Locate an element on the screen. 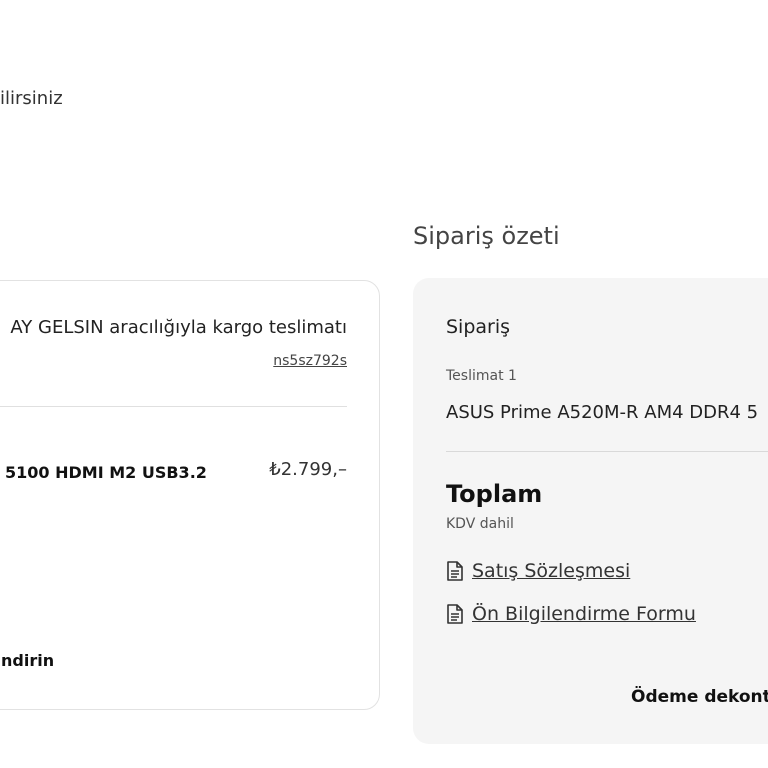 Image resolution: width=768 pixels, height=768 pixels. info-form-label: Ön Bilgilendirme Formu is located at coordinates (584, 614).